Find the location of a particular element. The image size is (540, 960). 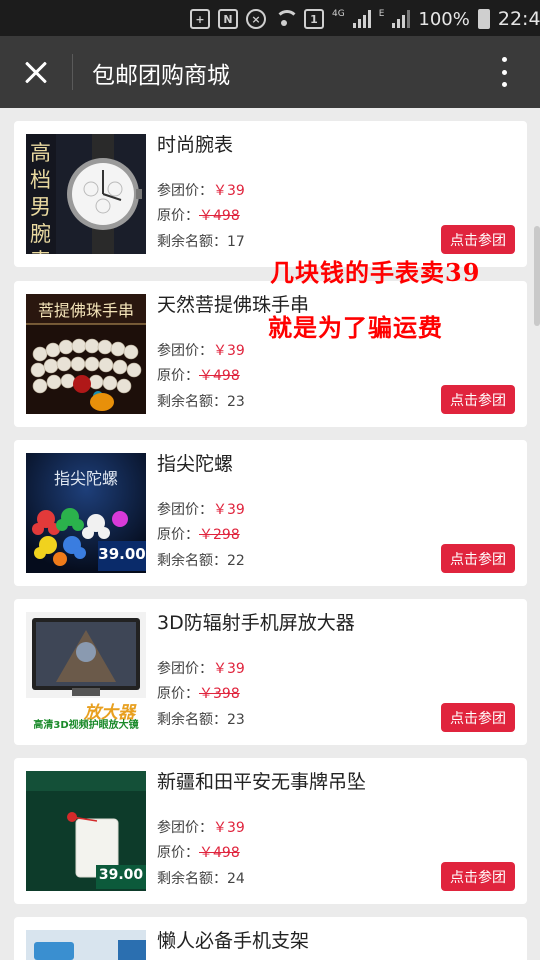

product-title: 3D防辐射手机屏放大器 is located at coordinates (256, 621).